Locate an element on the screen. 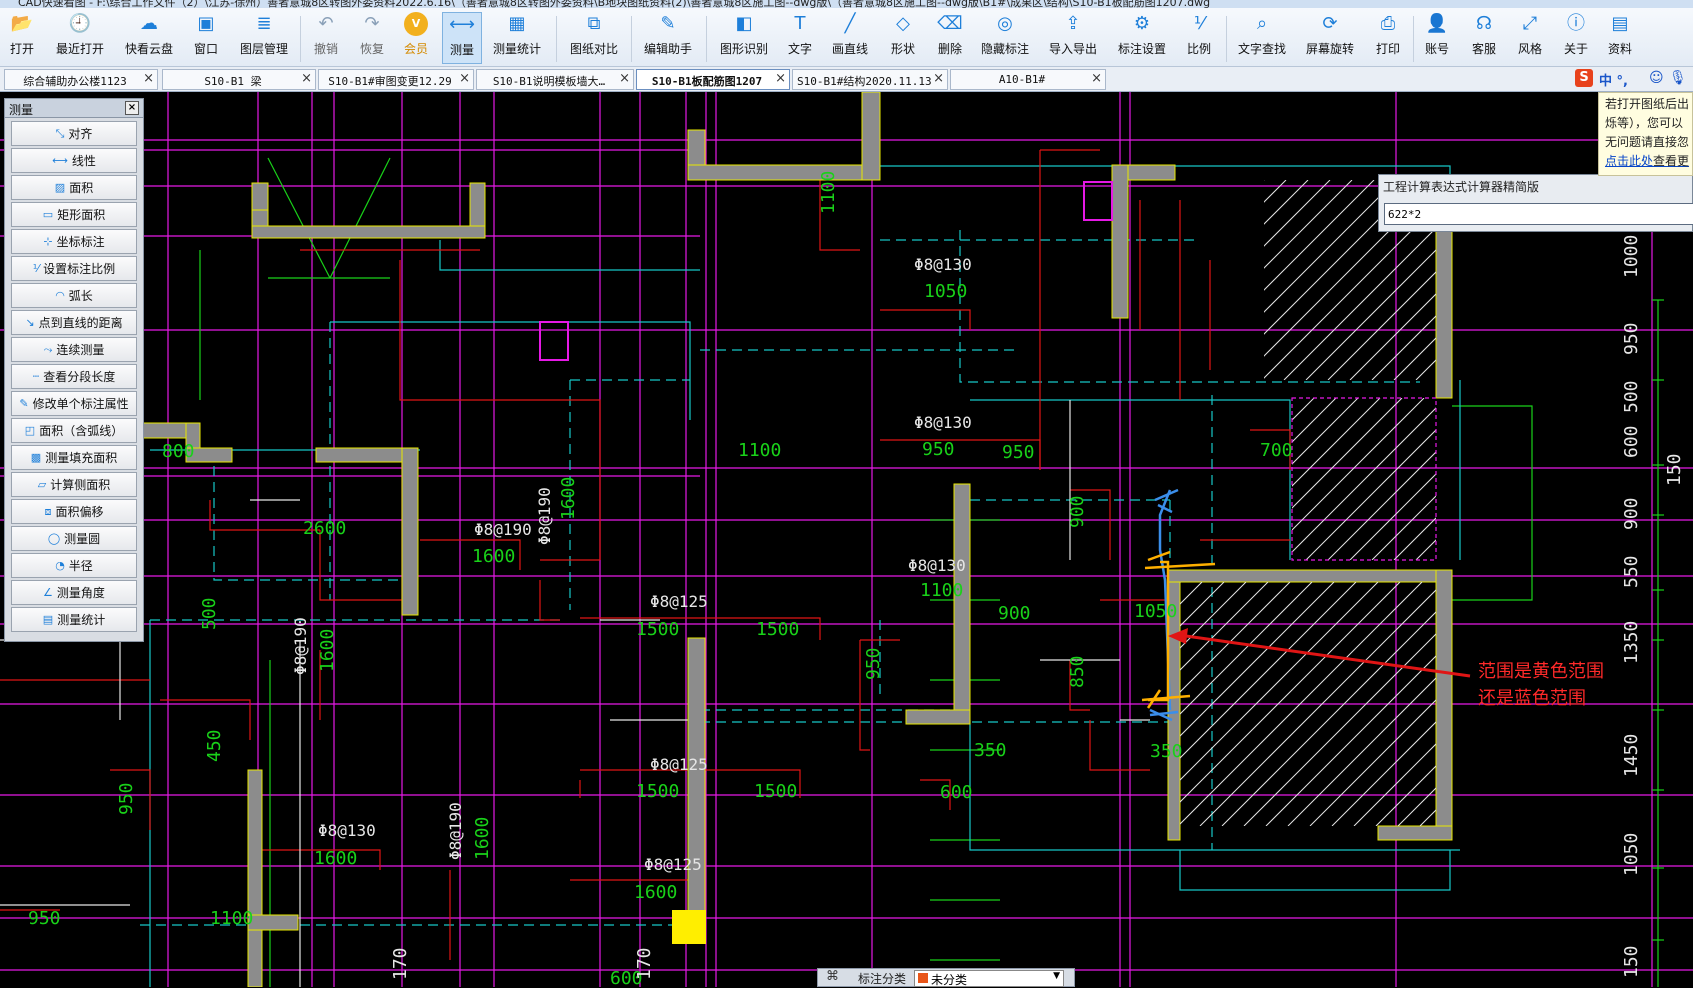 The height and width of the screenshot is (988, 1693). measure-tool-item: ✎ 修改单个标注属性 is located at coordinates (74, 403).